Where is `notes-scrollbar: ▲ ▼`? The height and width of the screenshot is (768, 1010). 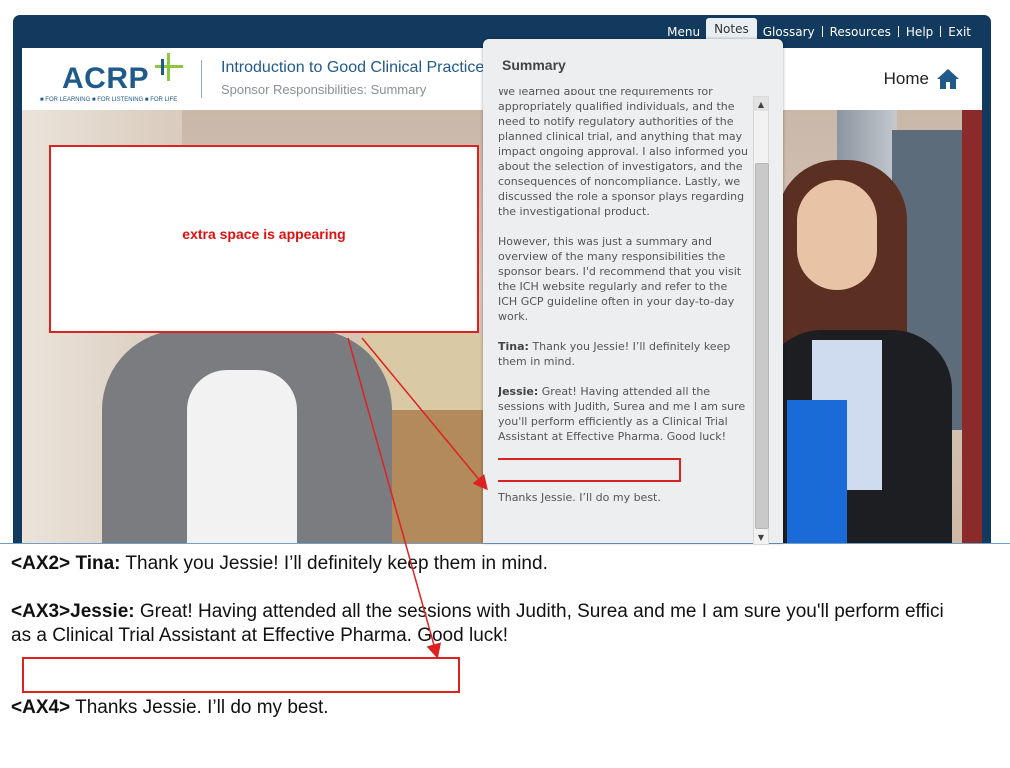 notes-scrollbar: ▲ ▼ is located at coordinates (761, 320).